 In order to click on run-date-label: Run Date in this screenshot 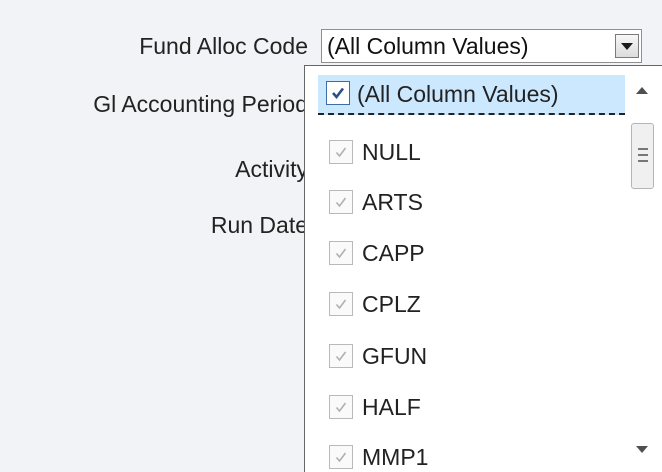, I will do `click(259, 225)`.